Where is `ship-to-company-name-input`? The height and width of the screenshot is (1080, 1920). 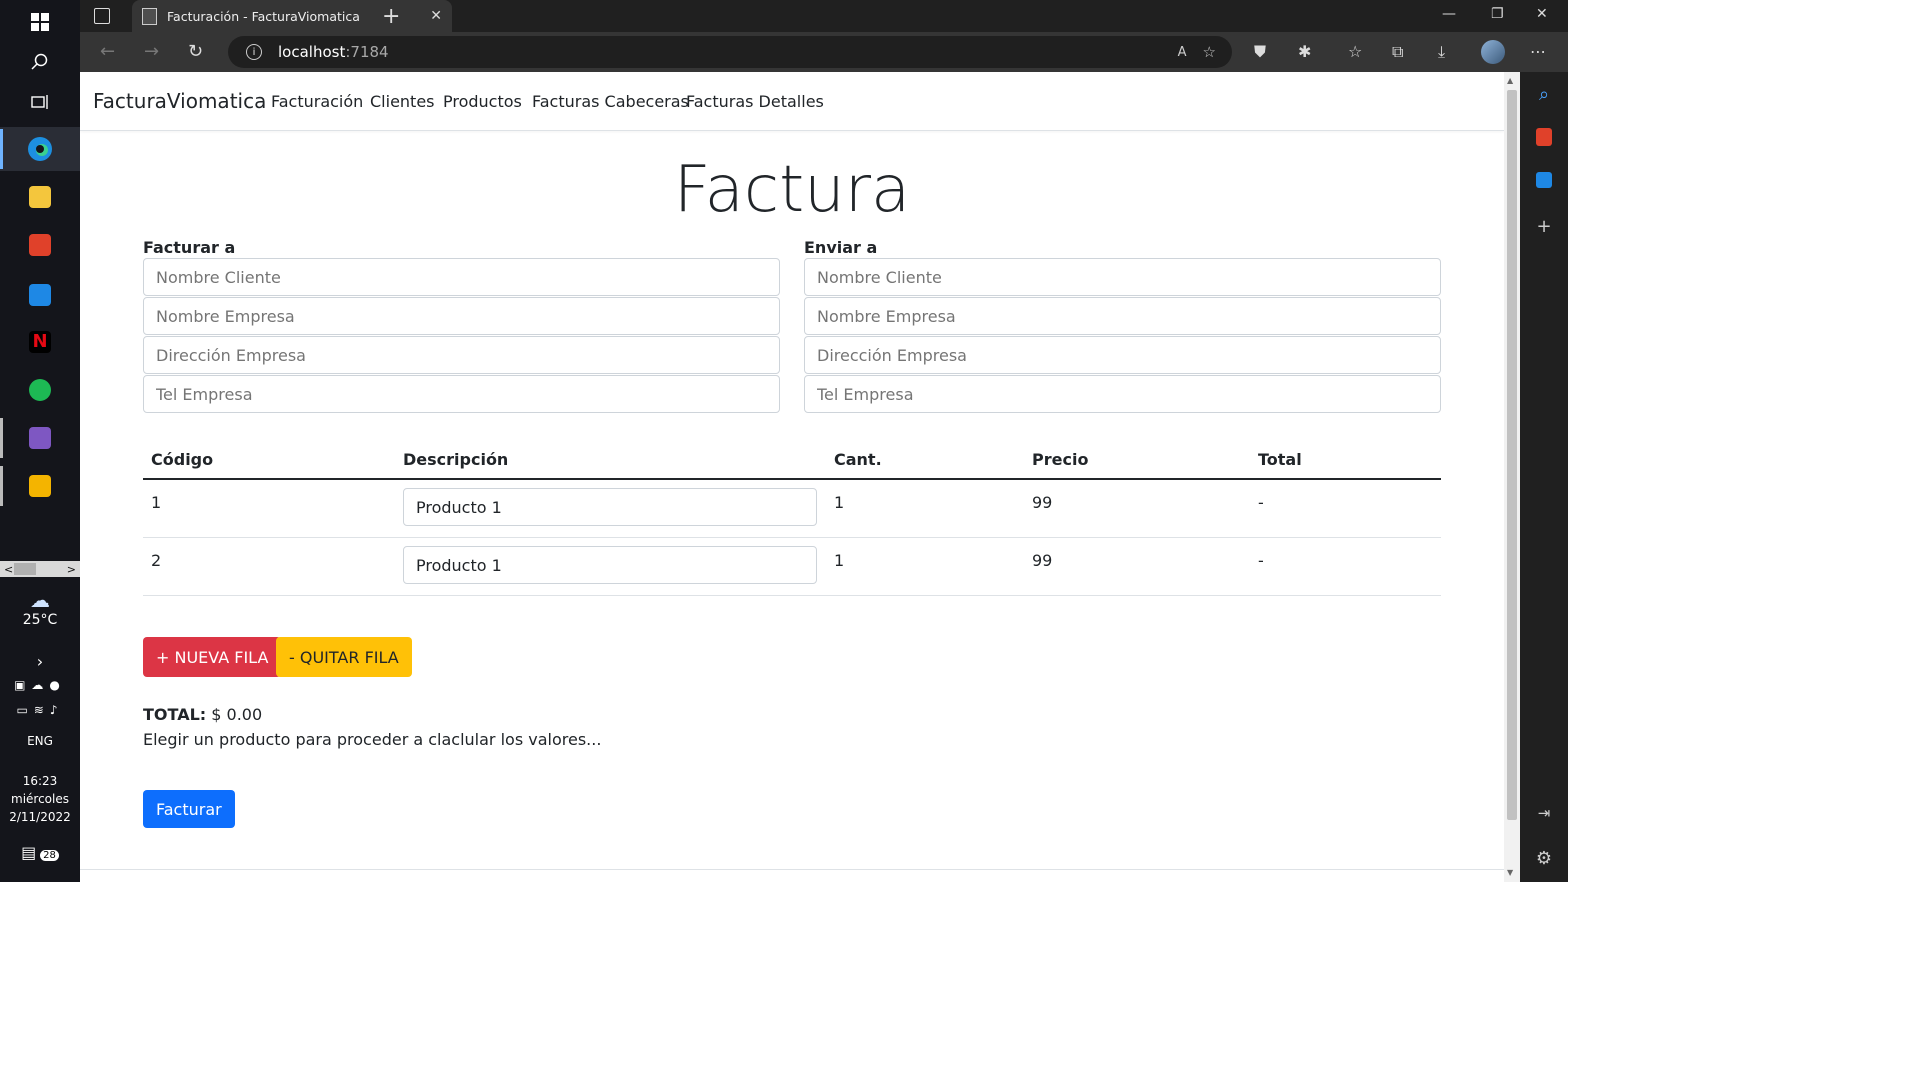
ship-to-company-name-input is located at coordinates (1122, 316).